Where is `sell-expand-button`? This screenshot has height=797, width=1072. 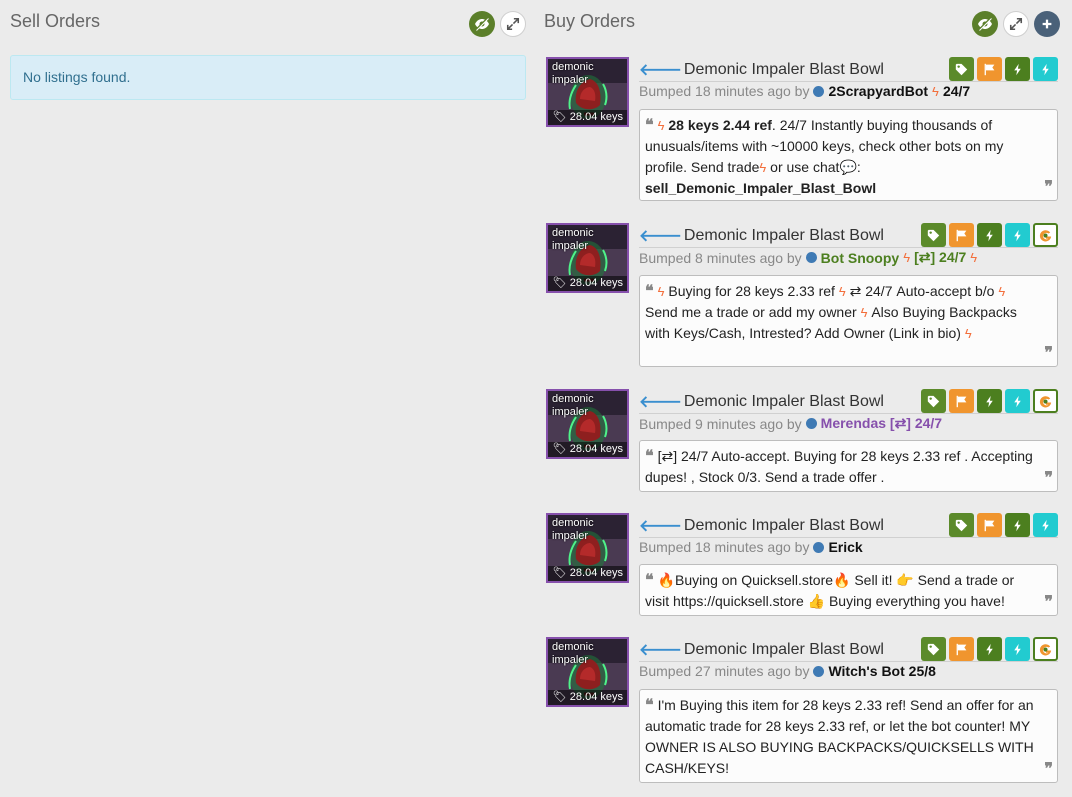 sell-expand-button is located at coordinates (513, 24).